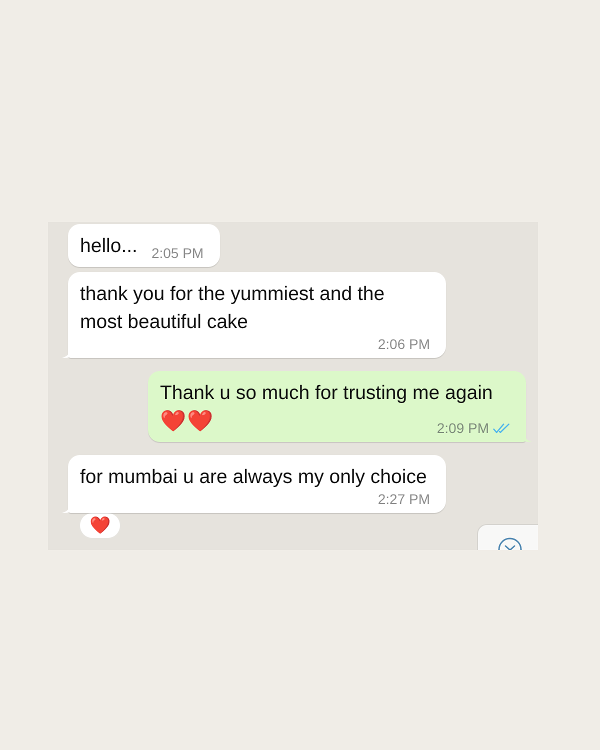 Image resolution: width=600 pixels, height=750 pixels. Describe the element at coordinates (100, 525) in the screenshot. I see `reaction-pill: ❤` at that location.